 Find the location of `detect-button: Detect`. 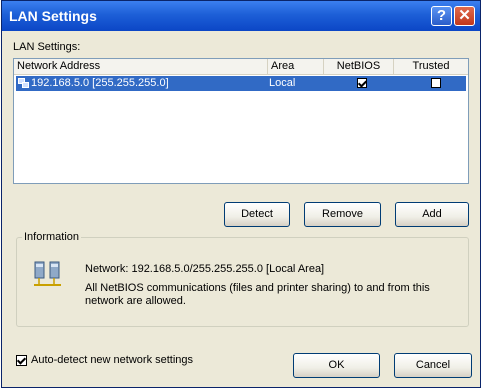

detect-button: Detect is located at coordinates (257, 214).